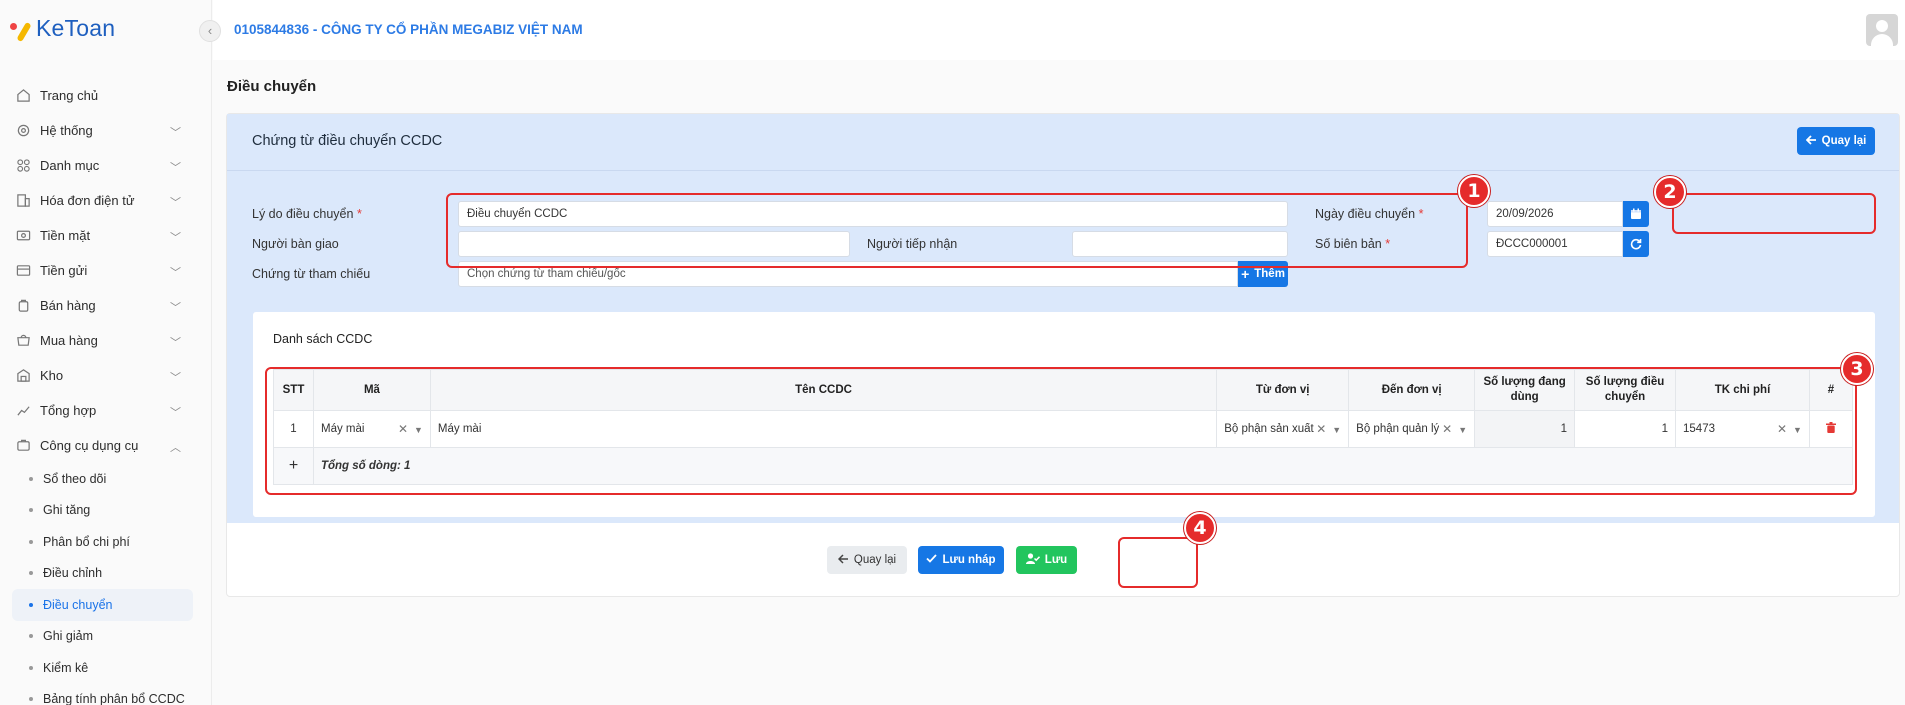 This screenshot has width=1905, height=705. Describe the element at coordinates (295, 244) in the screenshot. I see `sender-label: Người bàn giao` at that location.